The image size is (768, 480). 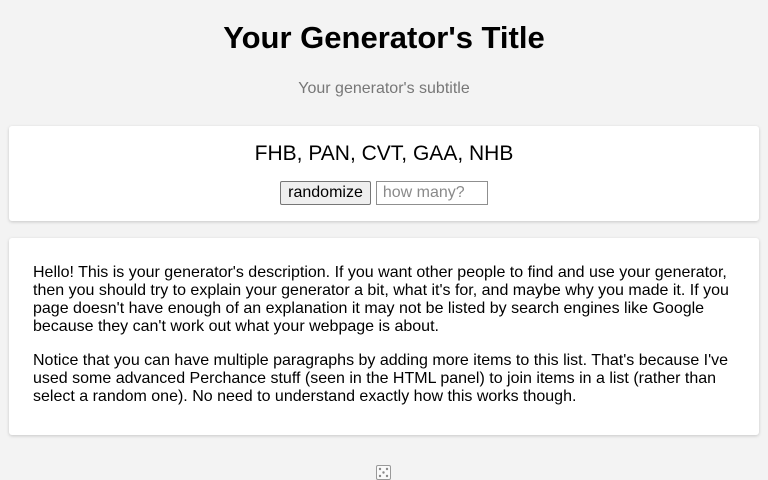 What do you see at coordinates (383, 472) in the screenshot?
I see `dice-icon` at bounding box center [383, 472].